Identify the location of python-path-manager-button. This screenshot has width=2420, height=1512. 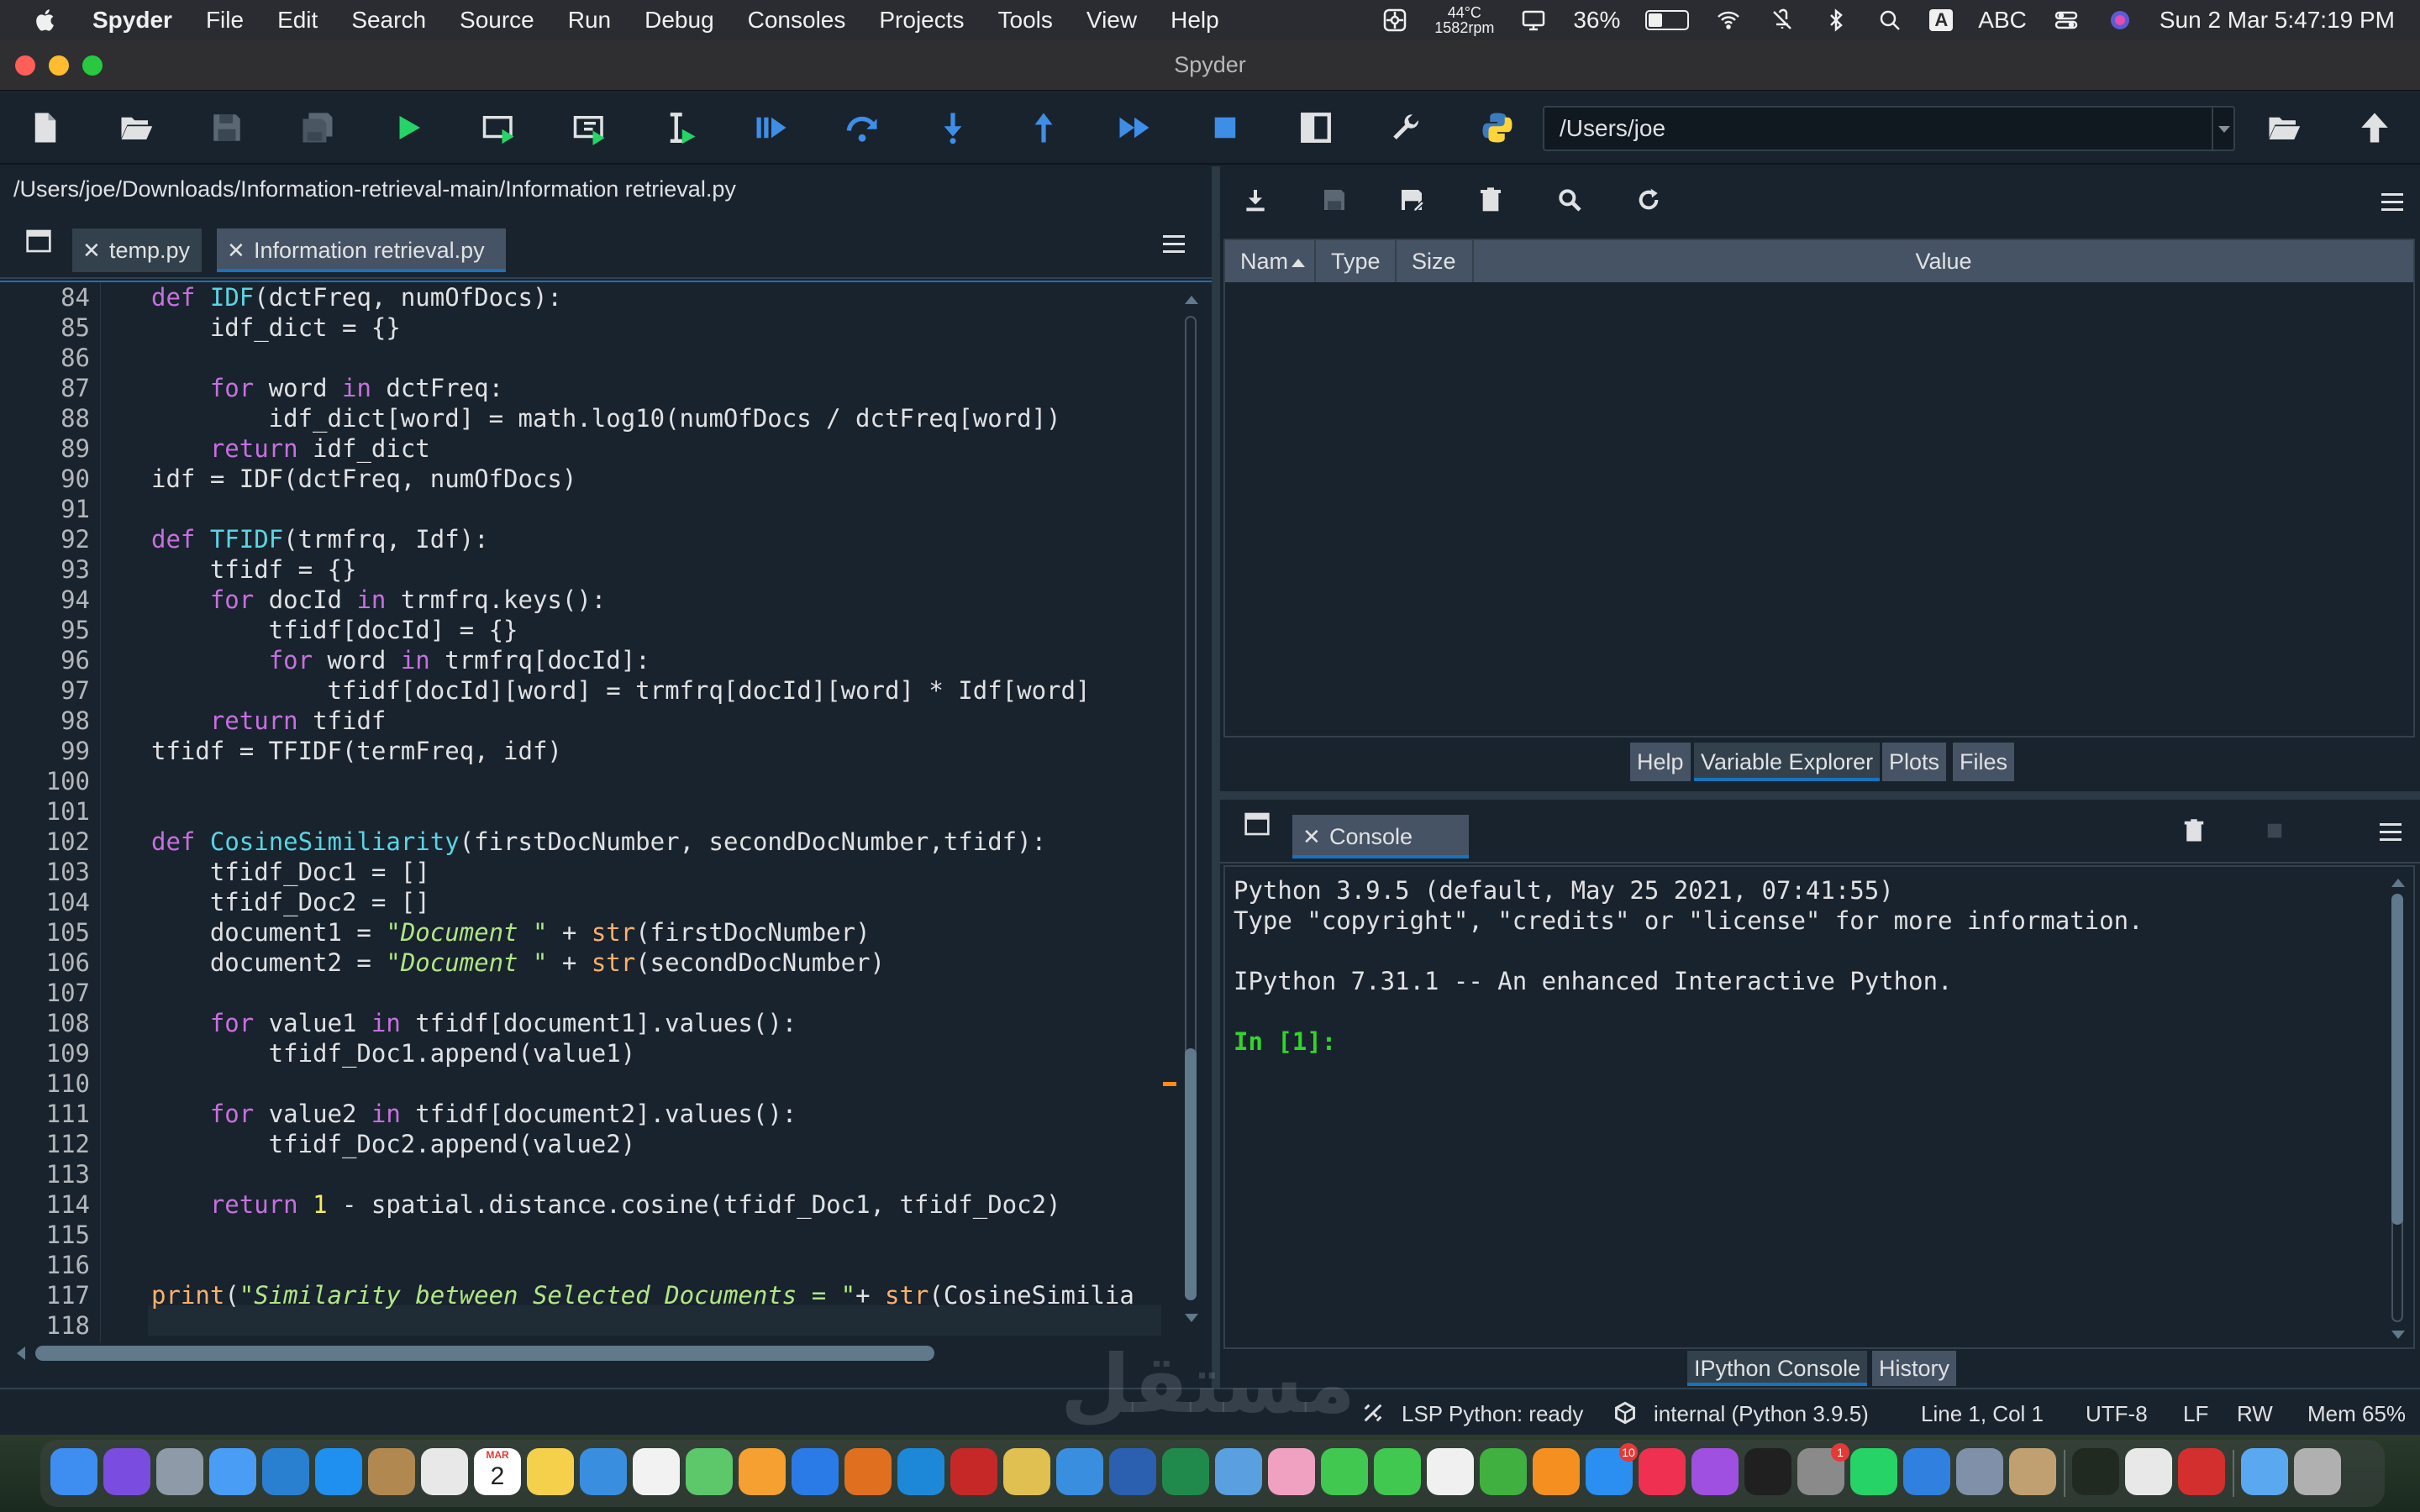
(1498, 128).